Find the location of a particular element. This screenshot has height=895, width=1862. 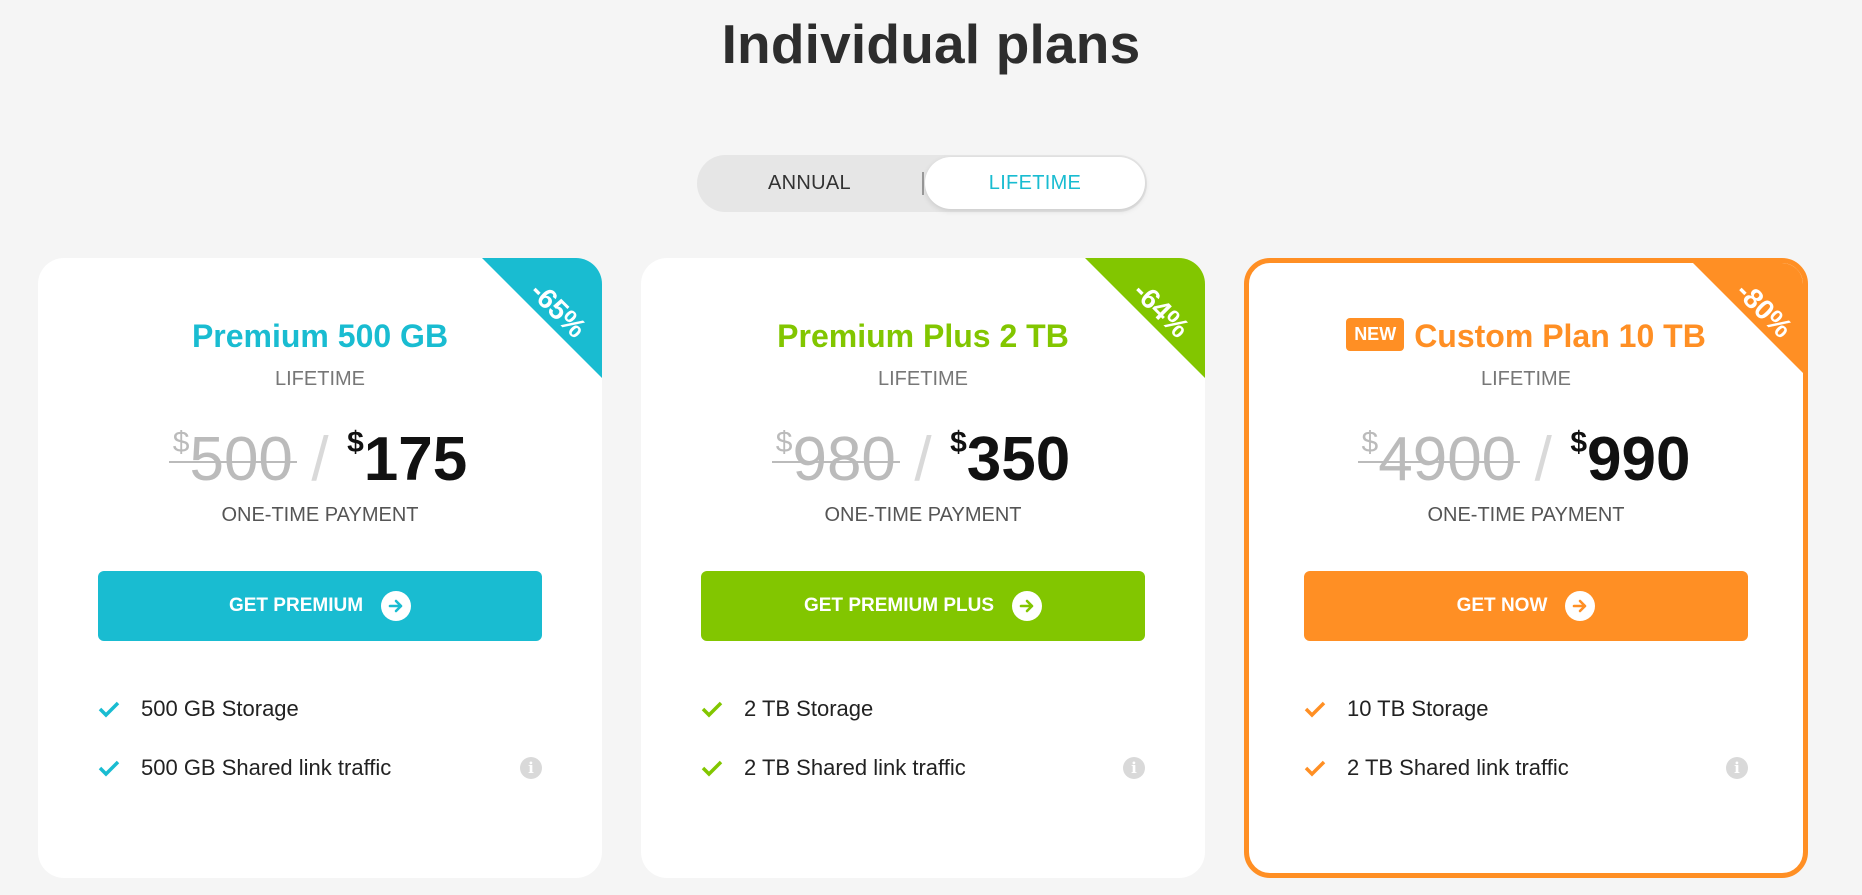

price-row: $500 / $175 is located at coordinates (320, 459).